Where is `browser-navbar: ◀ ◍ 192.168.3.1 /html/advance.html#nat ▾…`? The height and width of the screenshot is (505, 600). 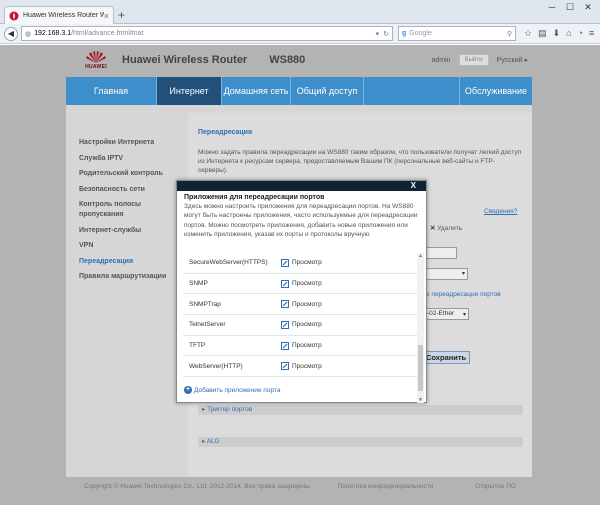 browser-navbar: ◀ ◍ 192.168.3.1 /html/advance.html#nat ▾… is located at coordinates (300, 34).